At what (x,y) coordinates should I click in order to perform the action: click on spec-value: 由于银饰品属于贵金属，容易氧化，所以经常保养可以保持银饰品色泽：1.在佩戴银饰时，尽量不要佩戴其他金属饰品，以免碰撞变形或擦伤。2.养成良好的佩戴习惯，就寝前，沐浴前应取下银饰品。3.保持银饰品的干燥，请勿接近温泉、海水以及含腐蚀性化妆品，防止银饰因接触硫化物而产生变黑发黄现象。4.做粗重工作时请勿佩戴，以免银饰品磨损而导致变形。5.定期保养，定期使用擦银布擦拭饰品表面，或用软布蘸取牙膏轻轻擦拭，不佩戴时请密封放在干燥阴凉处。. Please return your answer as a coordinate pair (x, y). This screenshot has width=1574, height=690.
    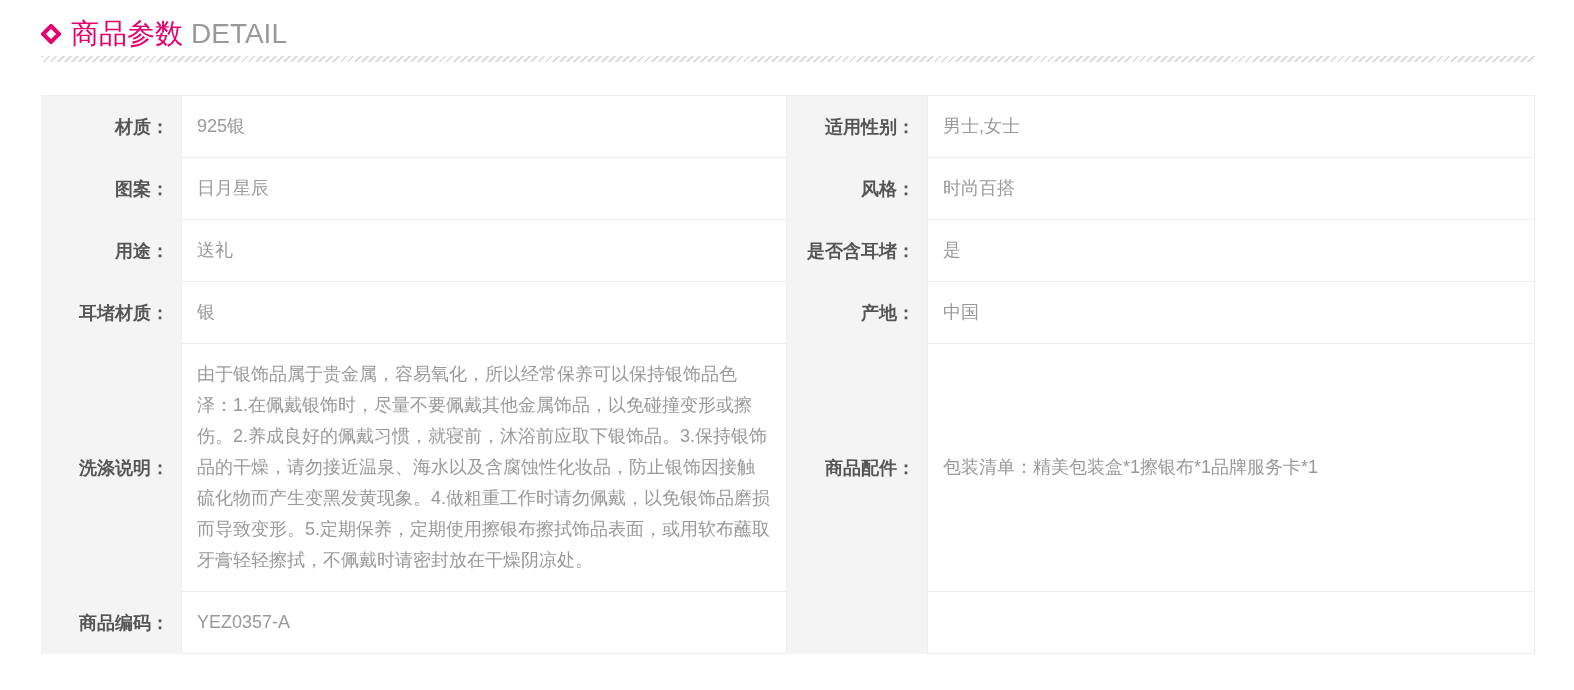
    Looking at the image, I should click on (484, 468).